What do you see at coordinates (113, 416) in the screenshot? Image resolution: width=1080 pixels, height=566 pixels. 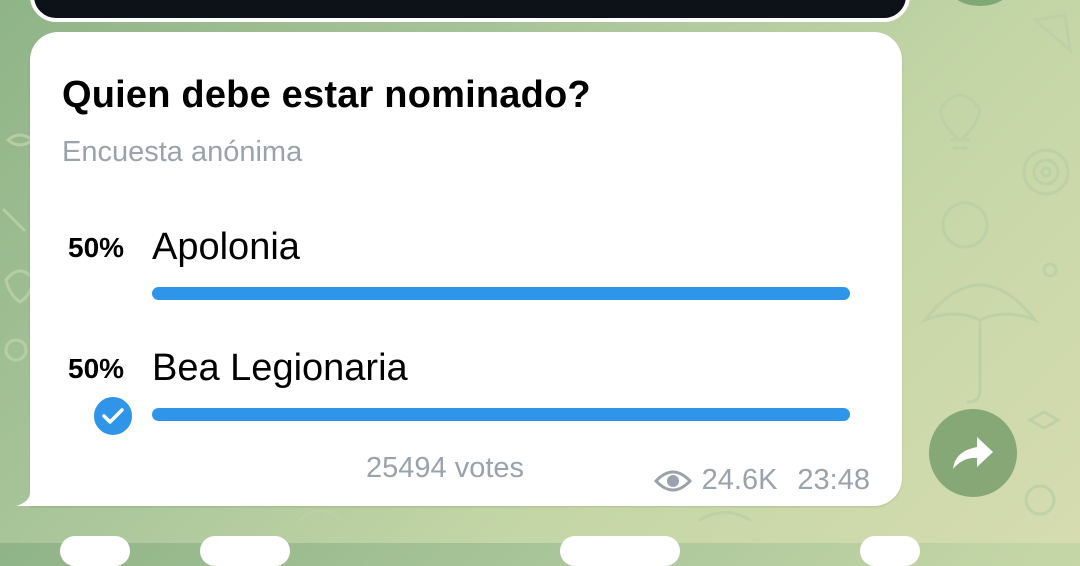 I see `check-circle-icon` at bounding box center [113, 416].